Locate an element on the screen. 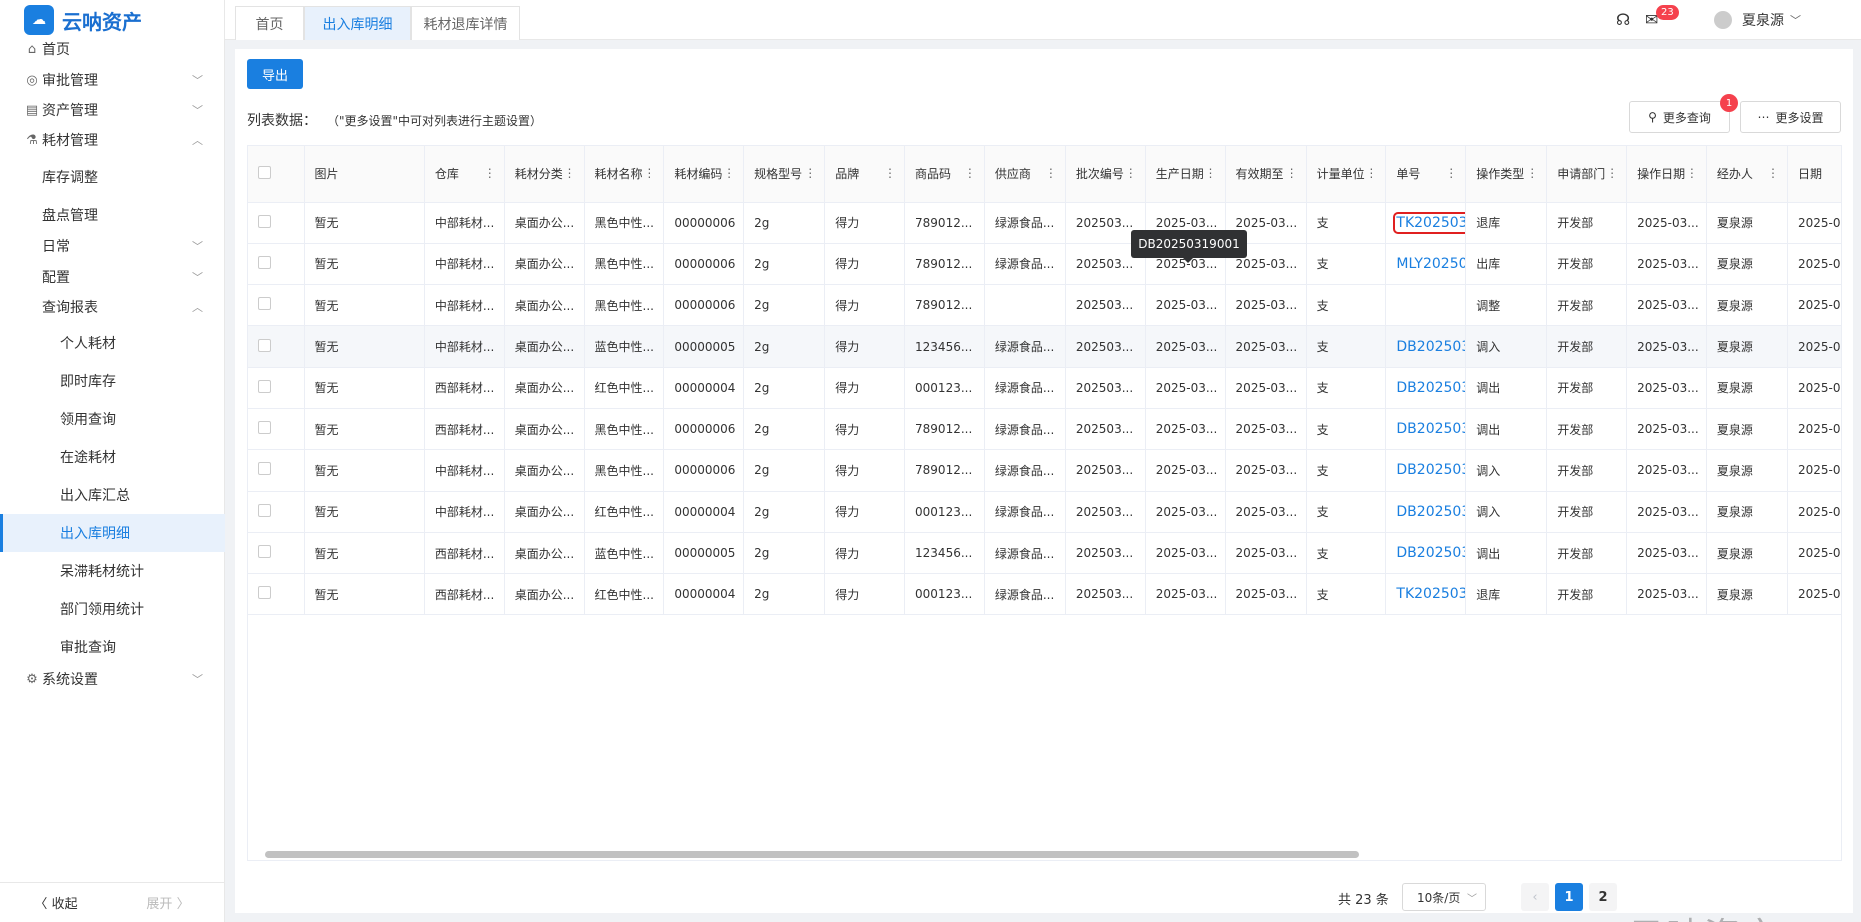 Image resolution: width=1861 pixels, height=922 pixels. export-button: 导出 is located at coordinates (275, 74).